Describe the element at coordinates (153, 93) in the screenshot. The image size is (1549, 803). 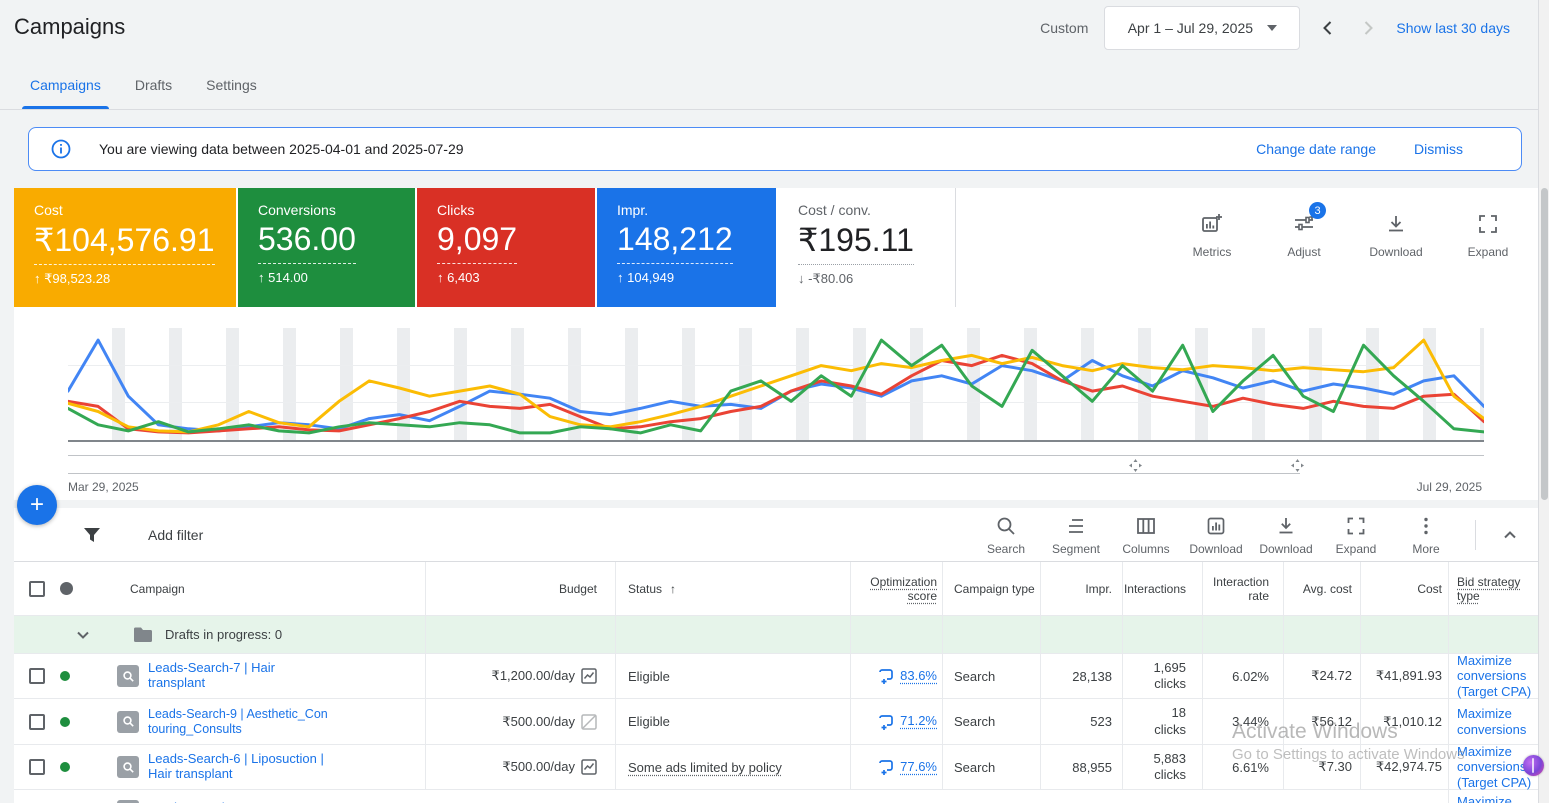
I see `tab-drafts: Drafts` at that location.